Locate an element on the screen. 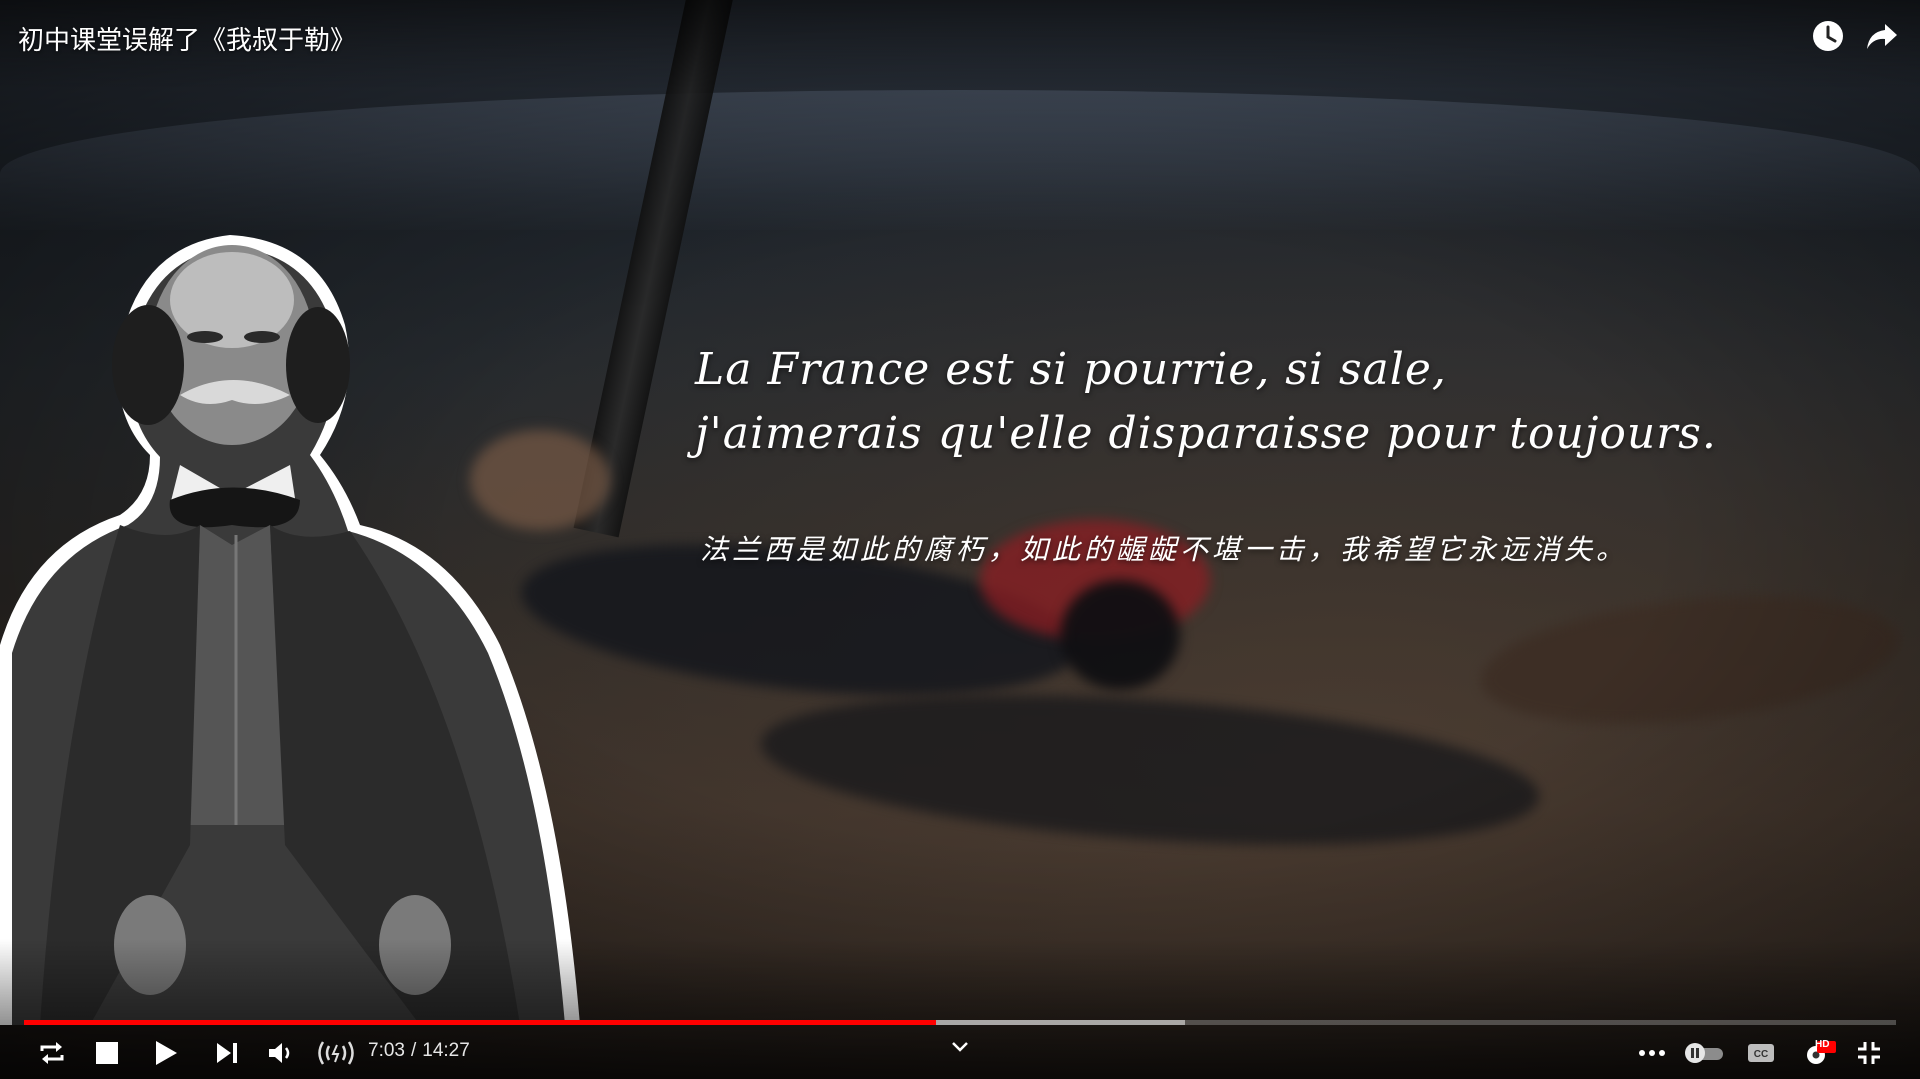  play-button is located at coordinates (166, 1053).